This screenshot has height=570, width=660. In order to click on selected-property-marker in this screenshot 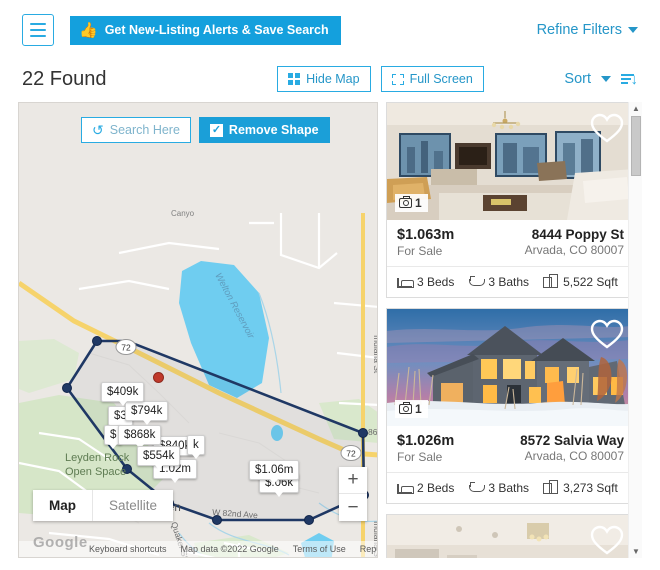, I will do `click(158, 377)`.